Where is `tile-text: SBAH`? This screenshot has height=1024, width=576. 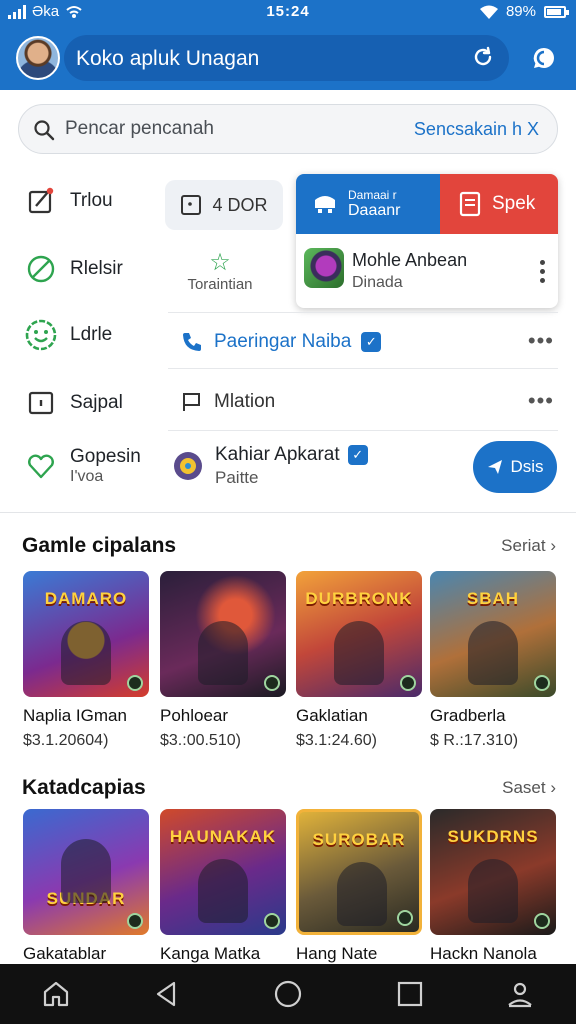 tile-text: SBAH is located at coordinates (493, 598).